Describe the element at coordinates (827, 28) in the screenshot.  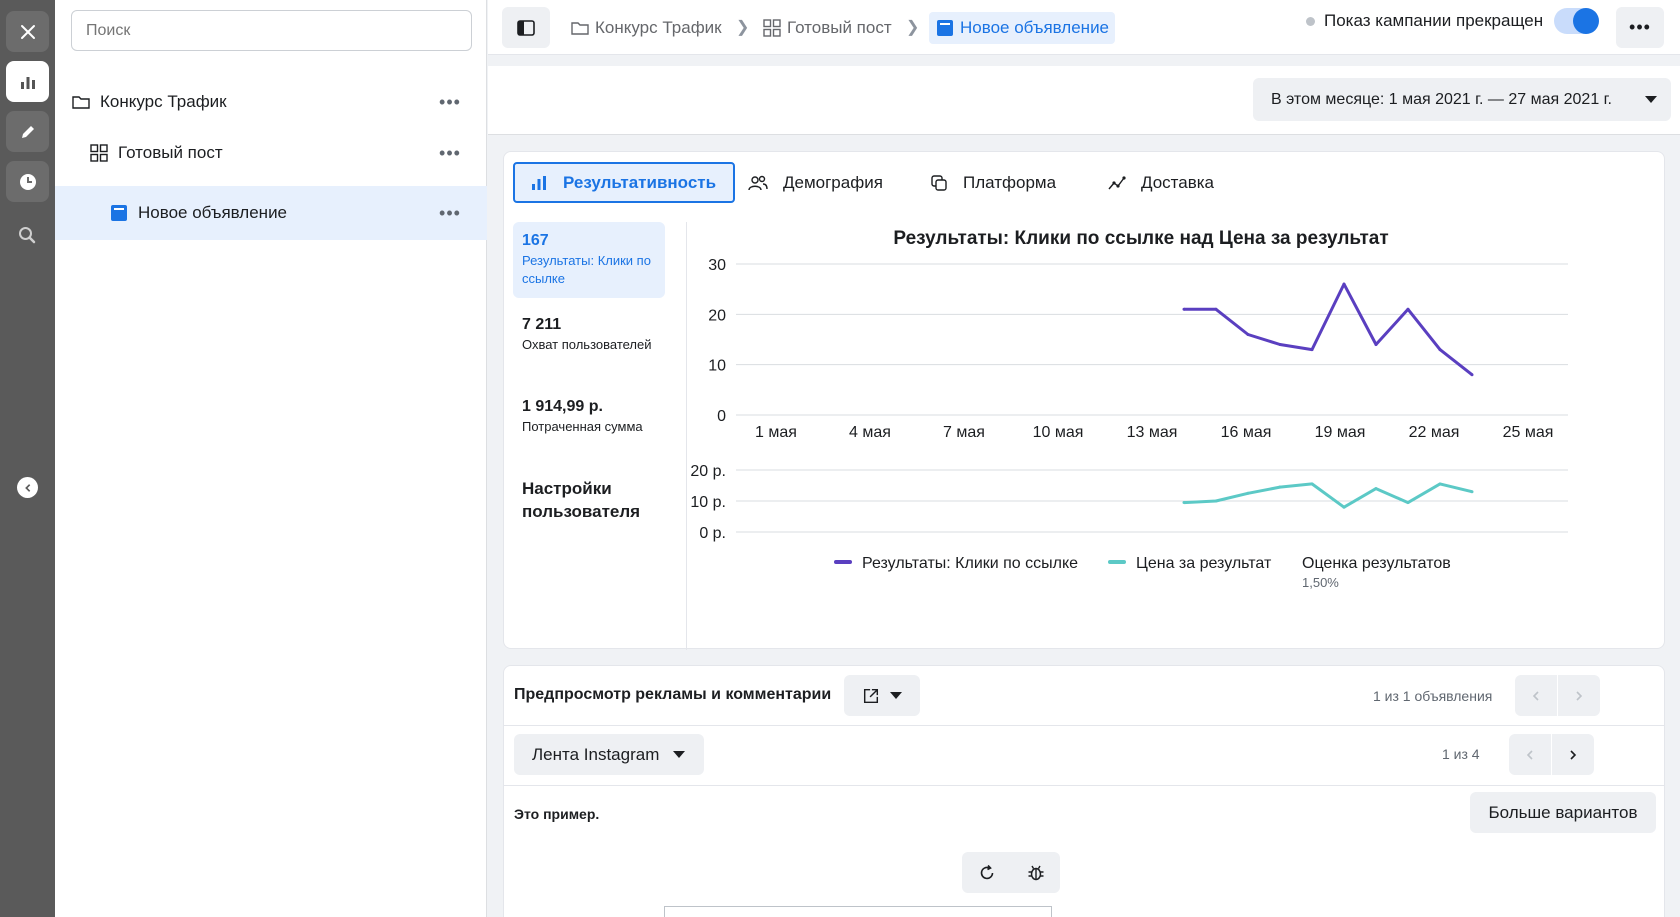
I see `breadcrumb-adset: Готовый пост` at that location.